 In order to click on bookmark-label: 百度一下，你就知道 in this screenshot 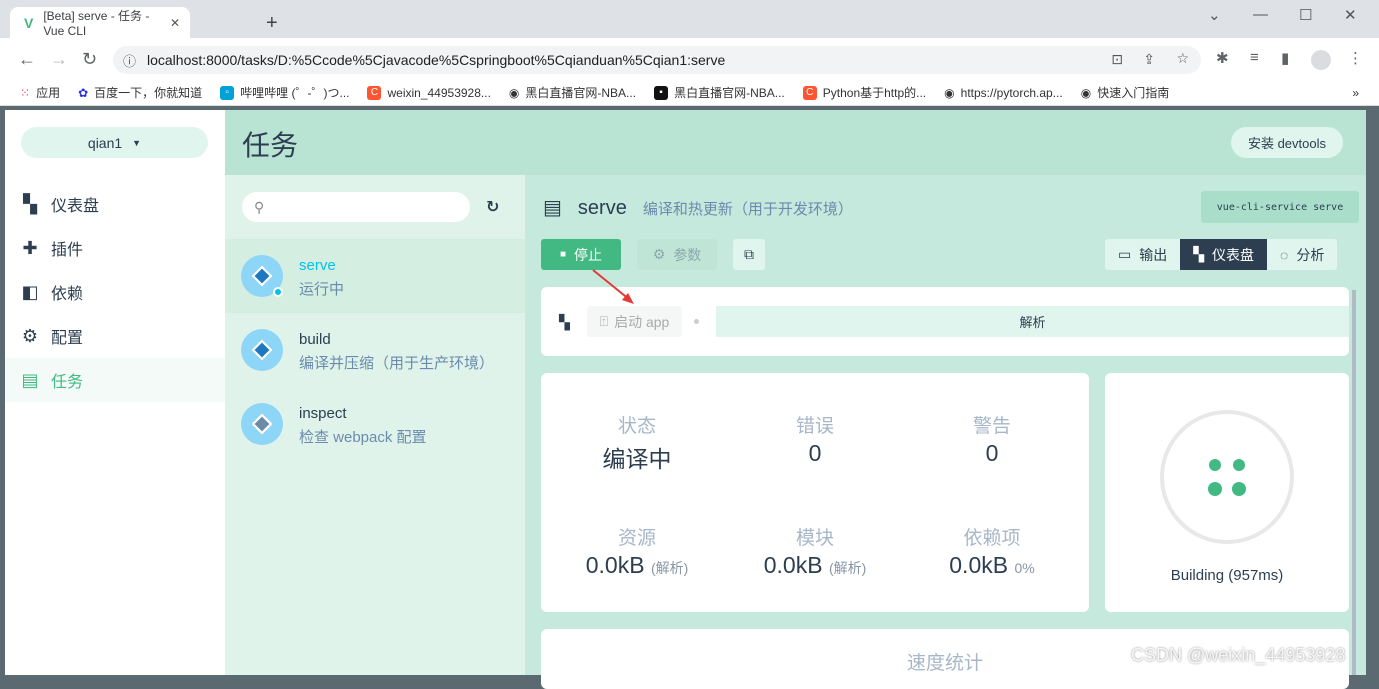, I will do `click(148, 93)`.